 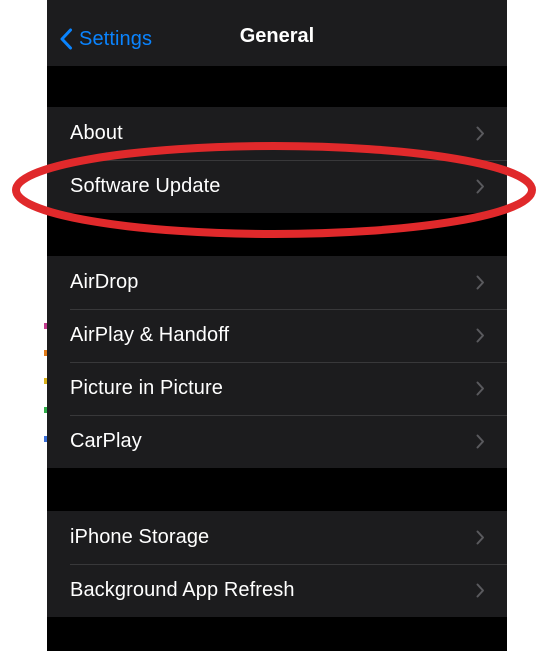 I want to click on list-item-label: Software Update, so click(x=145, y=186).